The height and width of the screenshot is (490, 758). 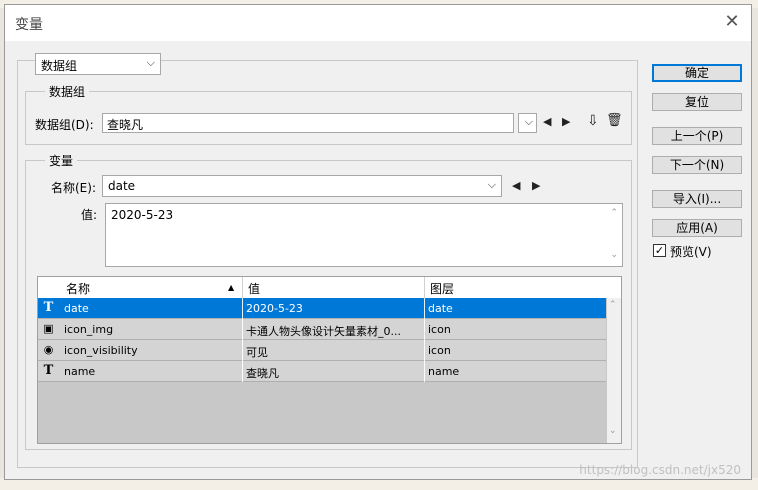 I want to click on variable-next-icon: ▶, so click(x=536, y=185).